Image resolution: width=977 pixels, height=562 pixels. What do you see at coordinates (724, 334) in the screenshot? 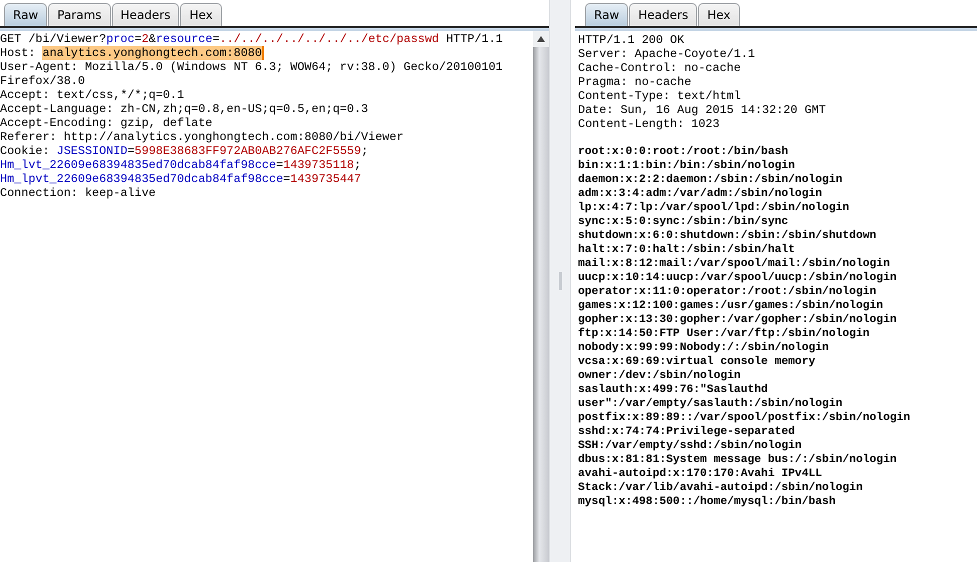
I see `response-body-line: ftp:x:14:50:FTP User:/var/ftp:/sbin/nologin` at bounding box center [724, 334].